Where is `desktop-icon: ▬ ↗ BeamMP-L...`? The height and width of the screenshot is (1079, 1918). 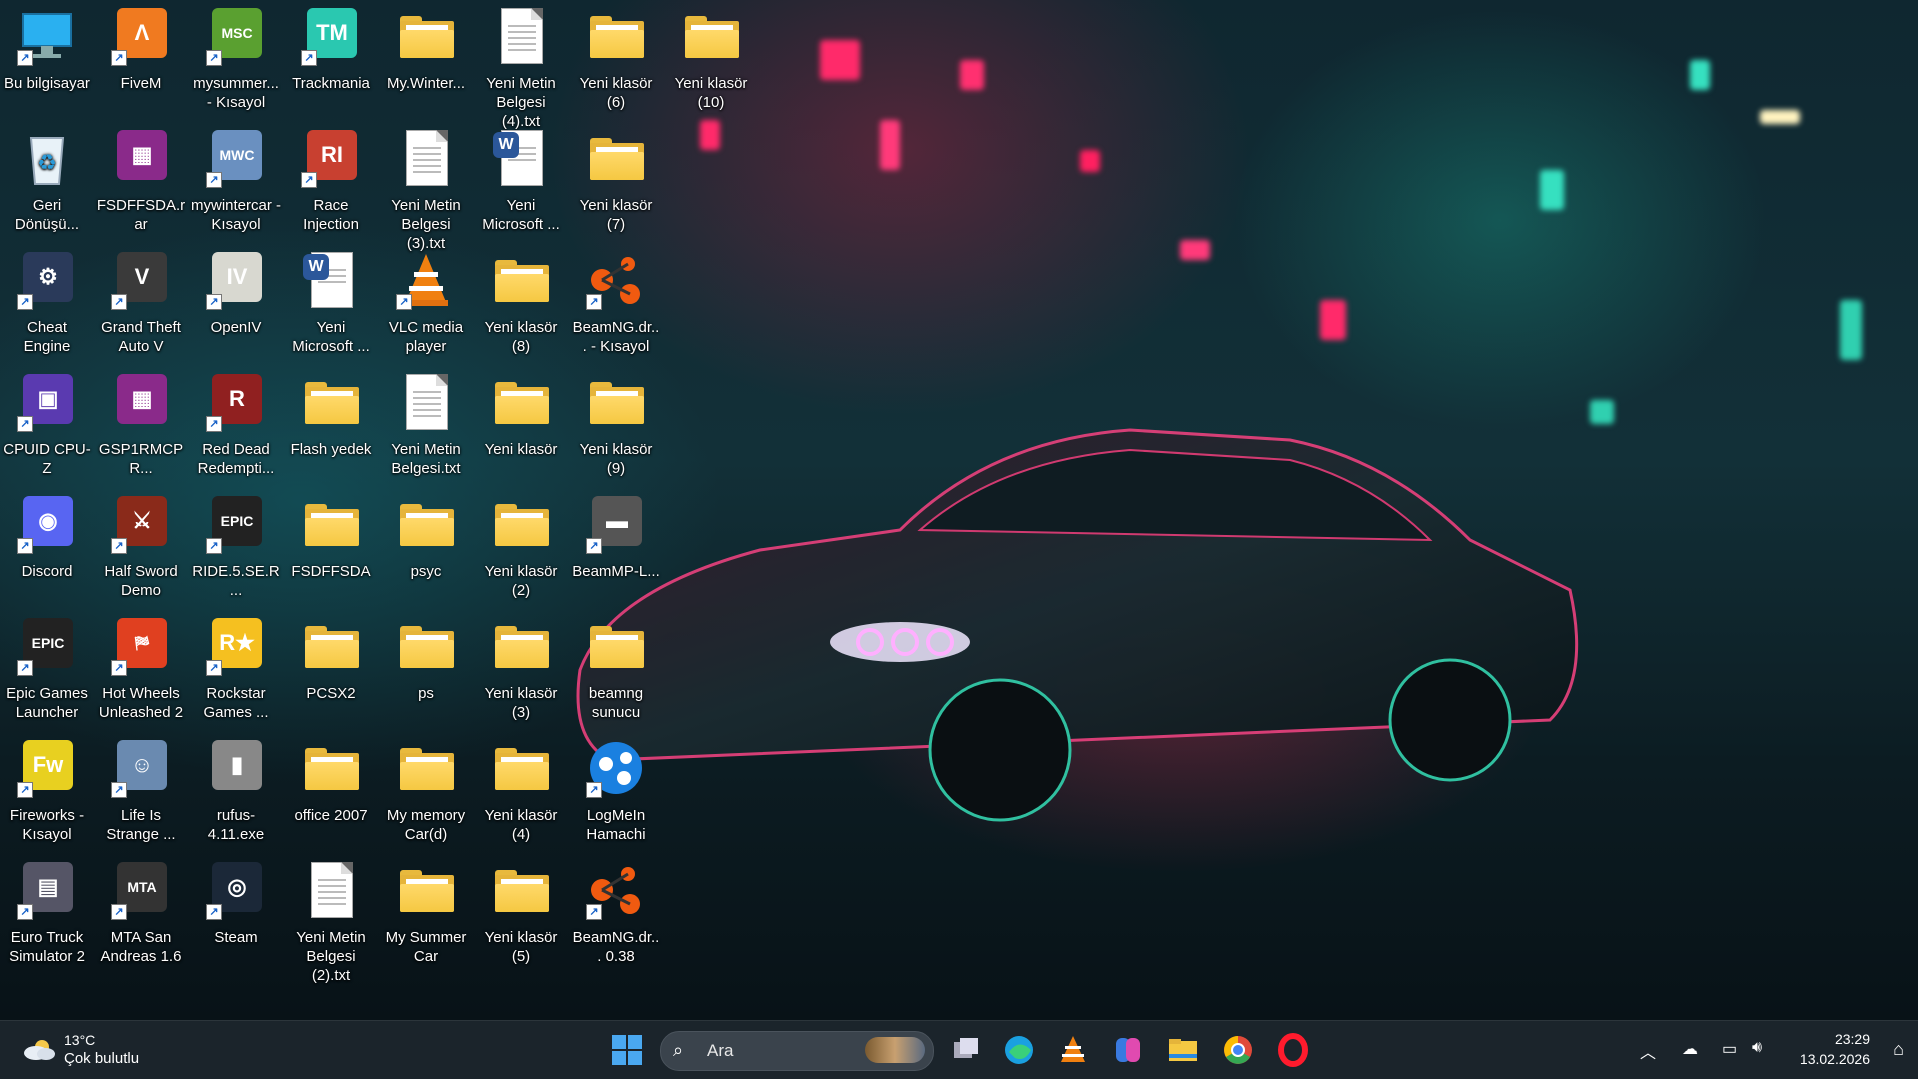 desktop-icon: ▬ ↗ BeamMP-L... is located at coordinates (616, 547).